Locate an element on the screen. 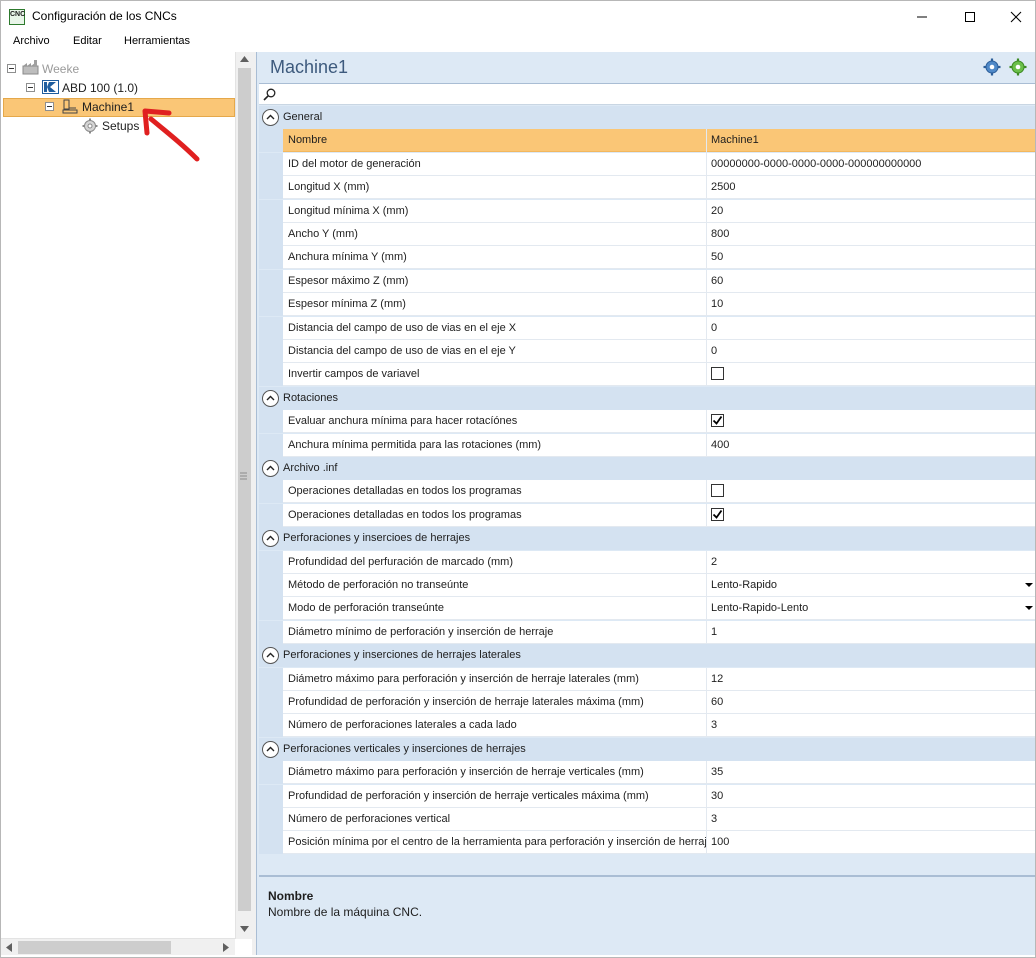 Image resolution: width=1036 pixels, height=958 pixels. collapse-machine1-toggle is located at coordinates (49, 106).